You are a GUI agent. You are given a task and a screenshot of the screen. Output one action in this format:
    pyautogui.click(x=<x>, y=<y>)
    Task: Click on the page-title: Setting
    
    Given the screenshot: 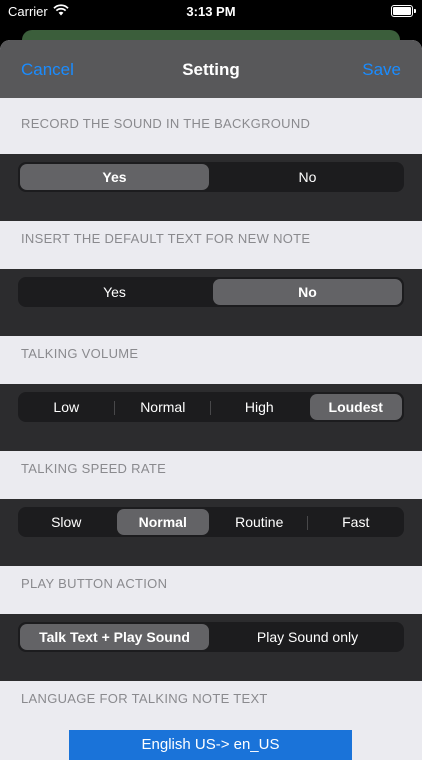 What is the action you would take?
    pyautogui.click(x=211, y=69)
    